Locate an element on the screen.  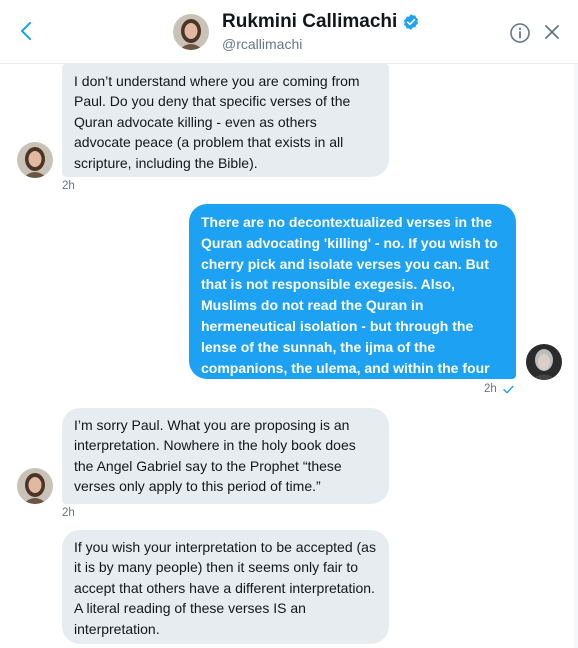
info-icon is located at coordinates (520, 33).